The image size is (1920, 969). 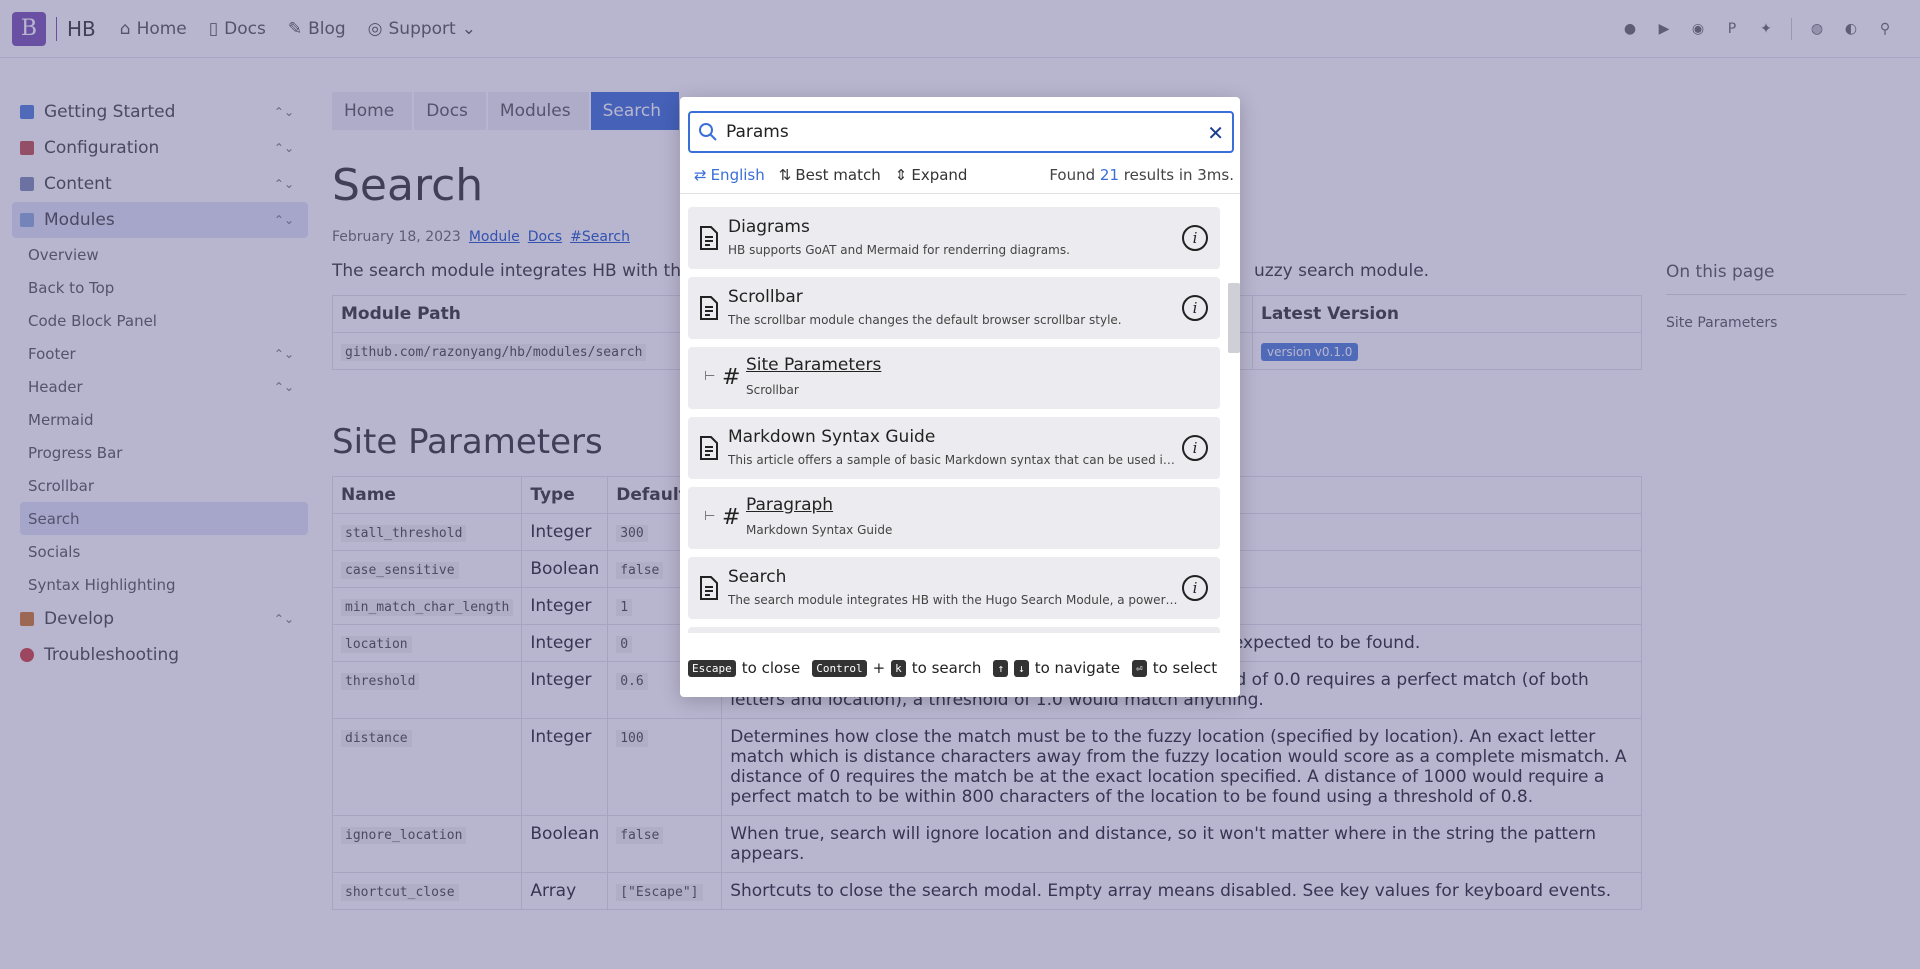 I want to click on sort-label: Best match, so click(x=838, y=175).